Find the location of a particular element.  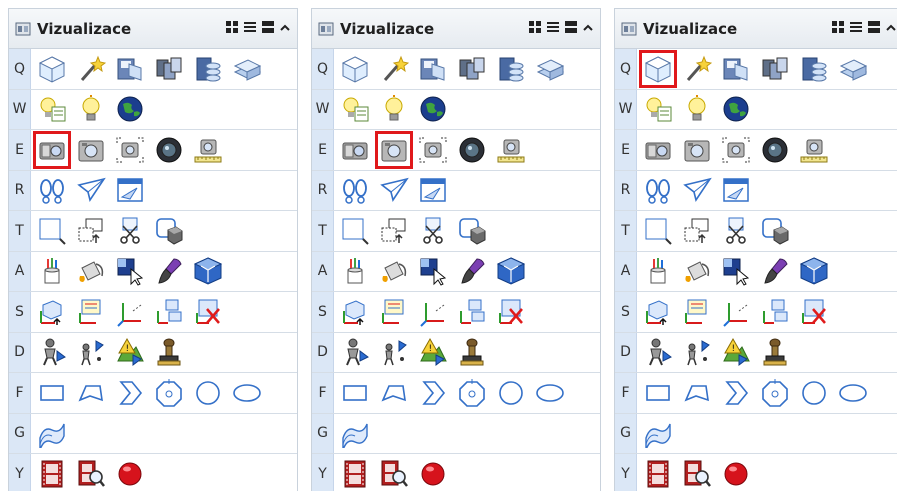

collapse-icon is located at coordinates (285, 28).